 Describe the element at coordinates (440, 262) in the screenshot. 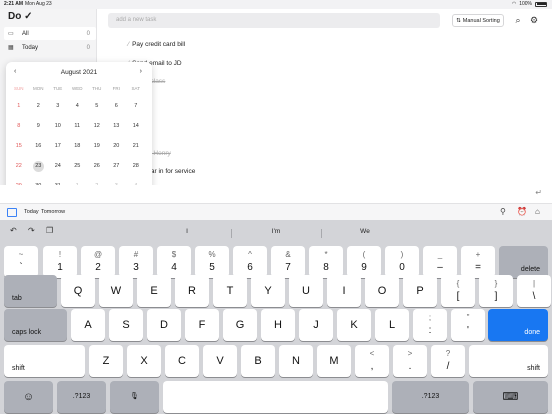

I see `key-number: _ –` at that location.